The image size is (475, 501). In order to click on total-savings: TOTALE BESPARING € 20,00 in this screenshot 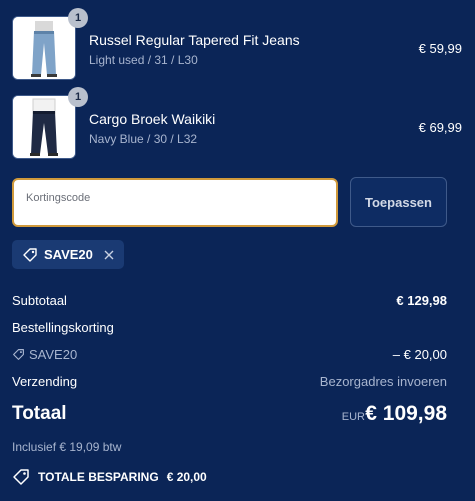, I will do `click(109, 477)`.